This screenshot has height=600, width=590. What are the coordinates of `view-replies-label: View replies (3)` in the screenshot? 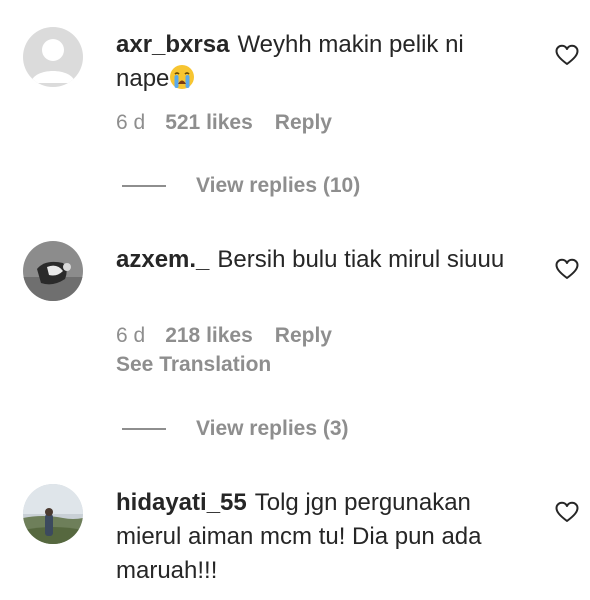 It's located at (272, 428).